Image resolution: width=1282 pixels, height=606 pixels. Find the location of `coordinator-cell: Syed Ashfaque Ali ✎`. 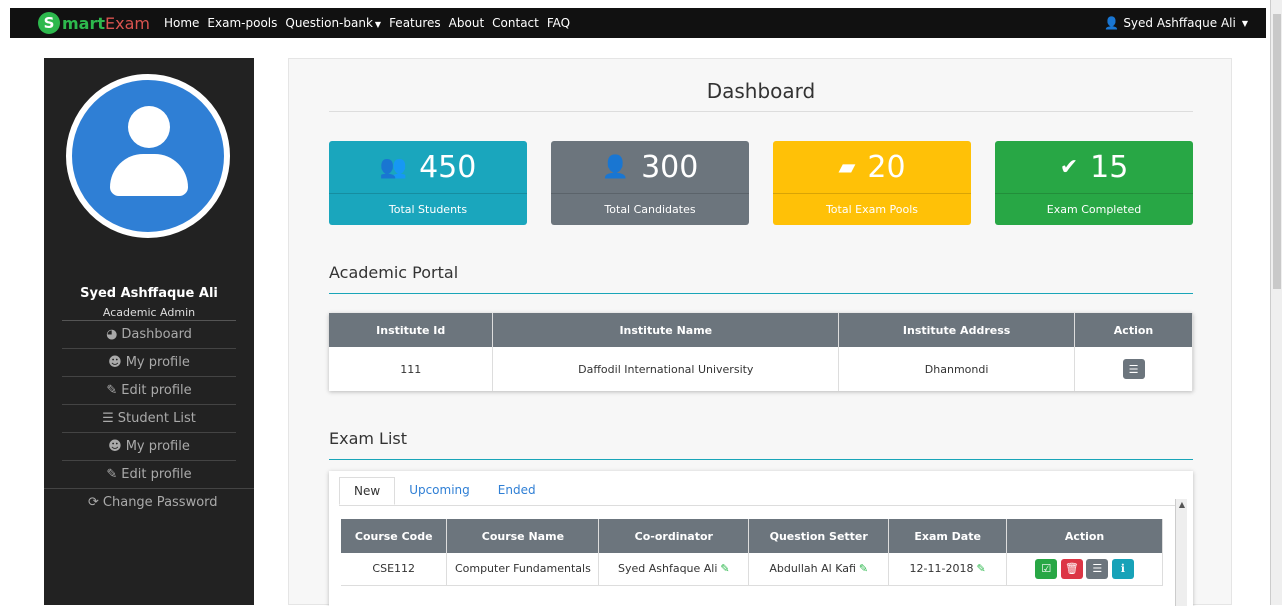

coordinator-cell: Syed Ashfaque Ali ✎ is located at coordinates (674, 569).